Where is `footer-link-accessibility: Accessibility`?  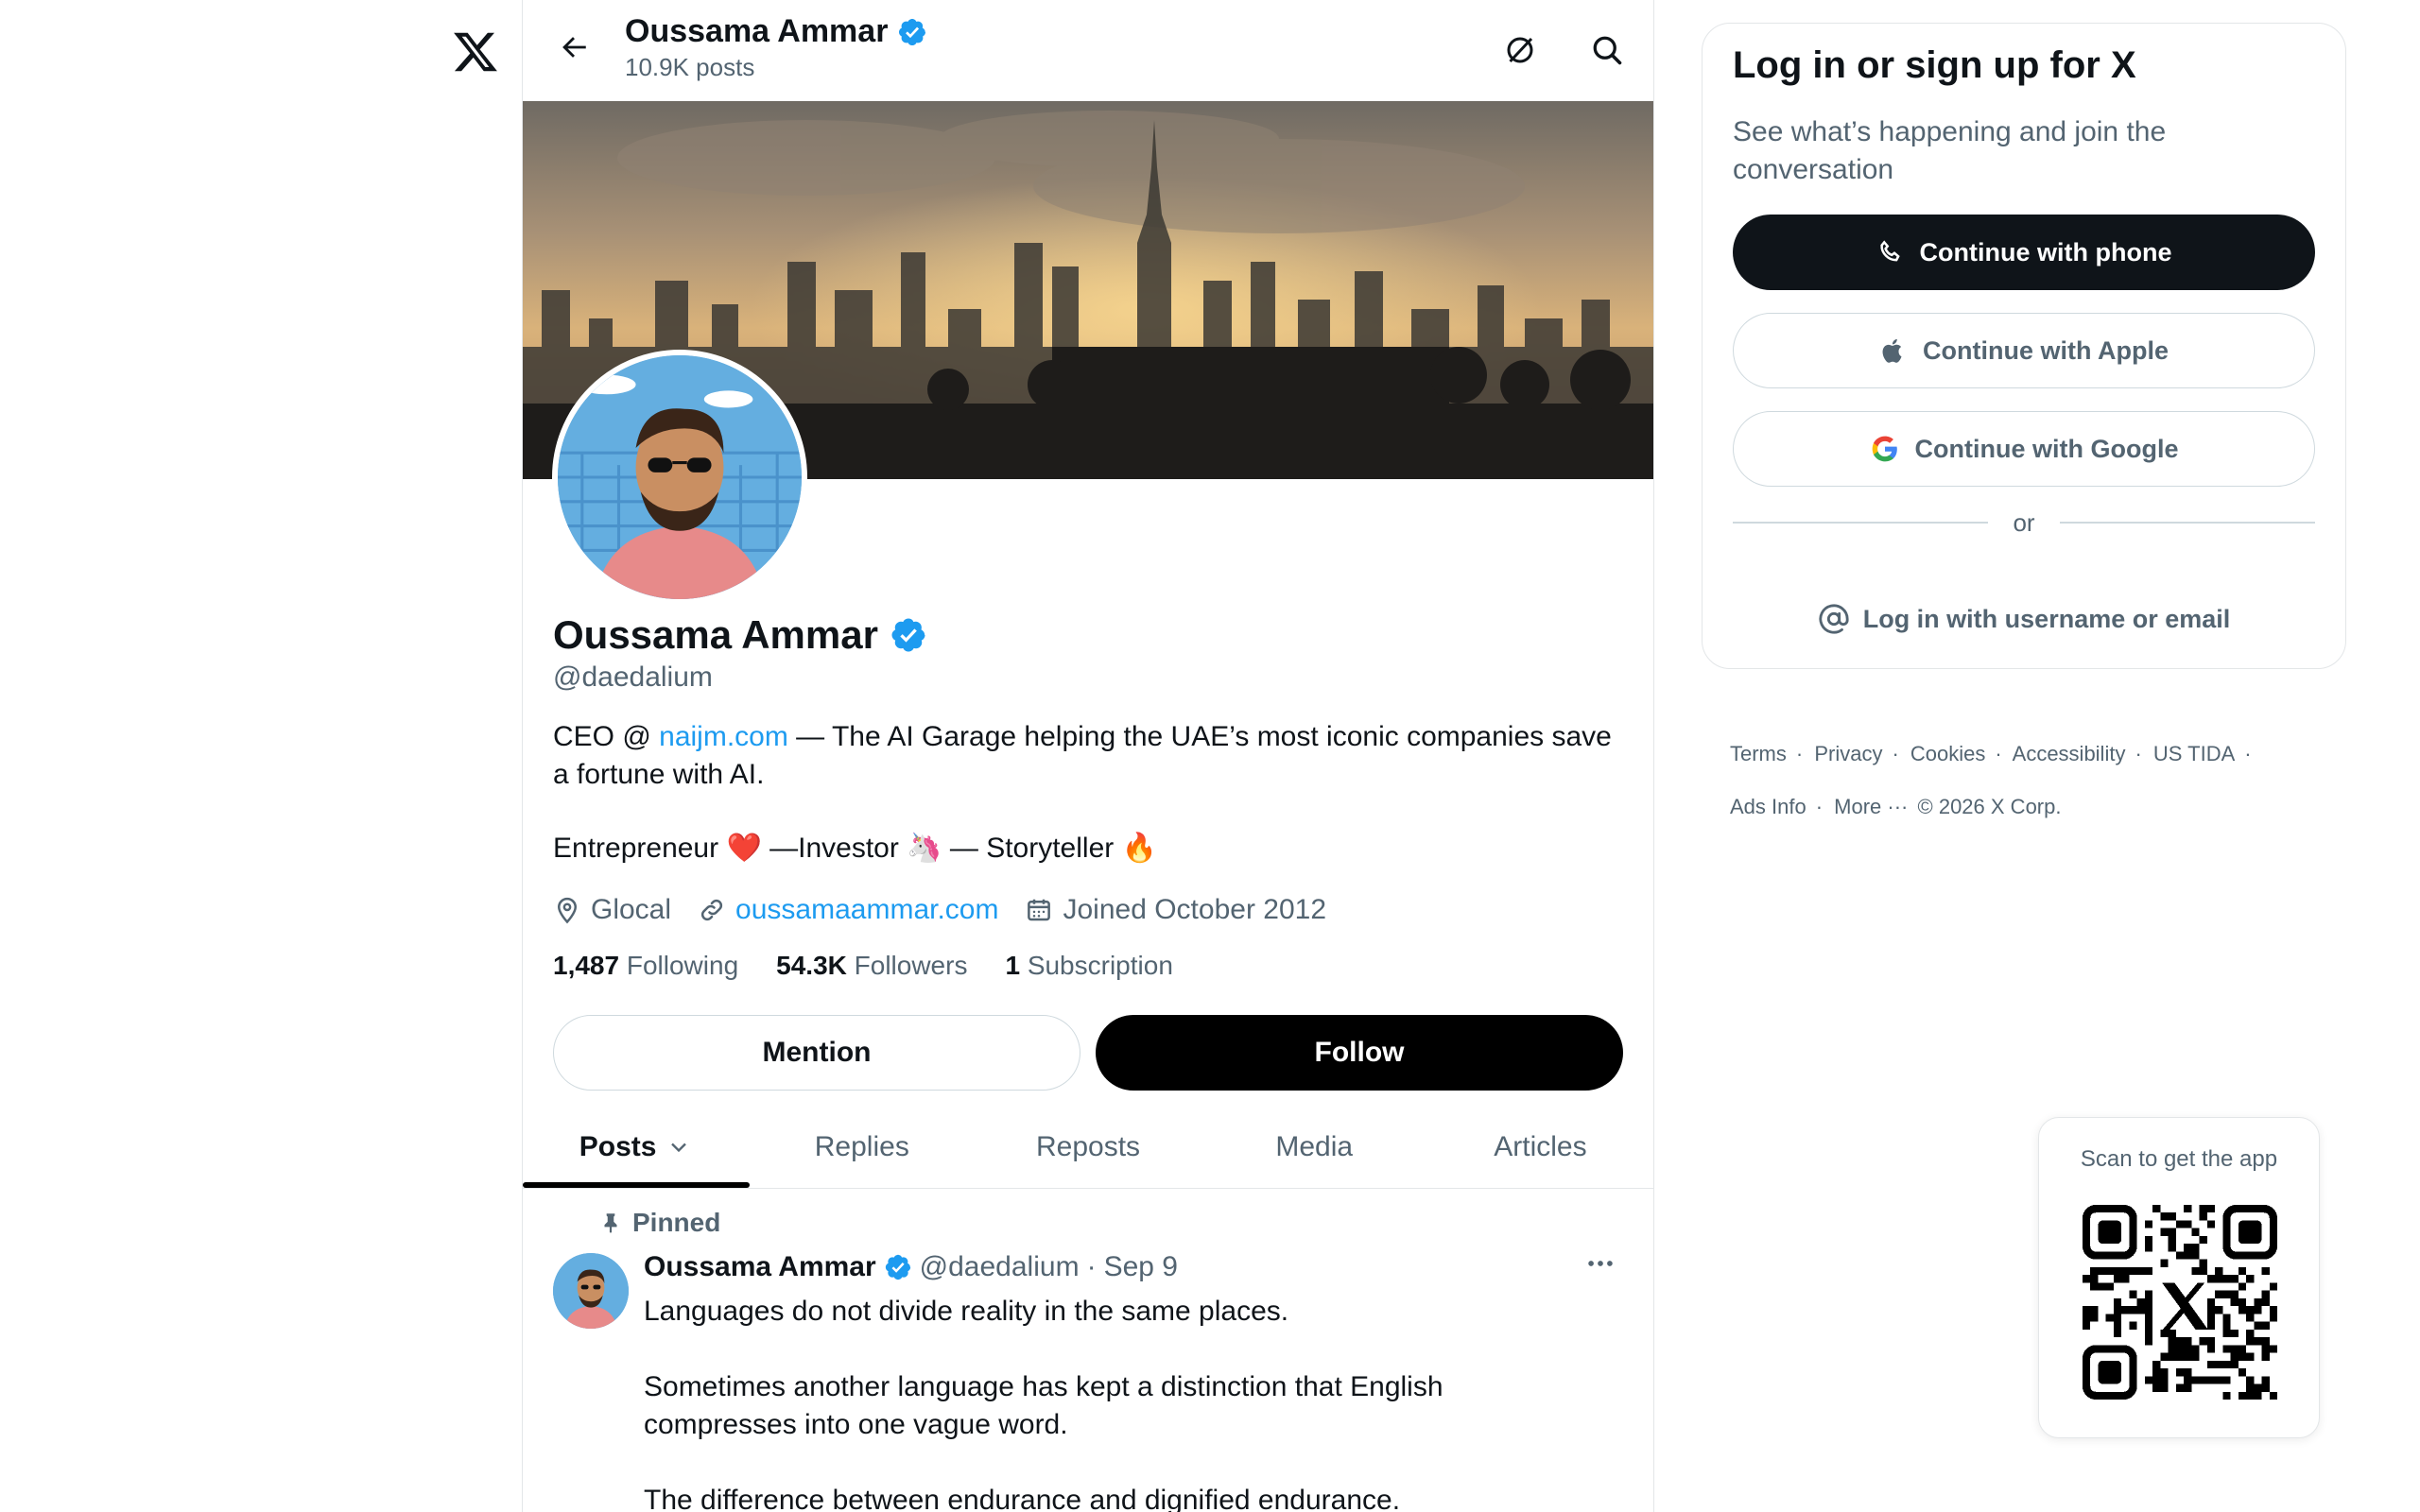 footer-link-accessibility: Accessibility is located at coordinates (2069, 753).